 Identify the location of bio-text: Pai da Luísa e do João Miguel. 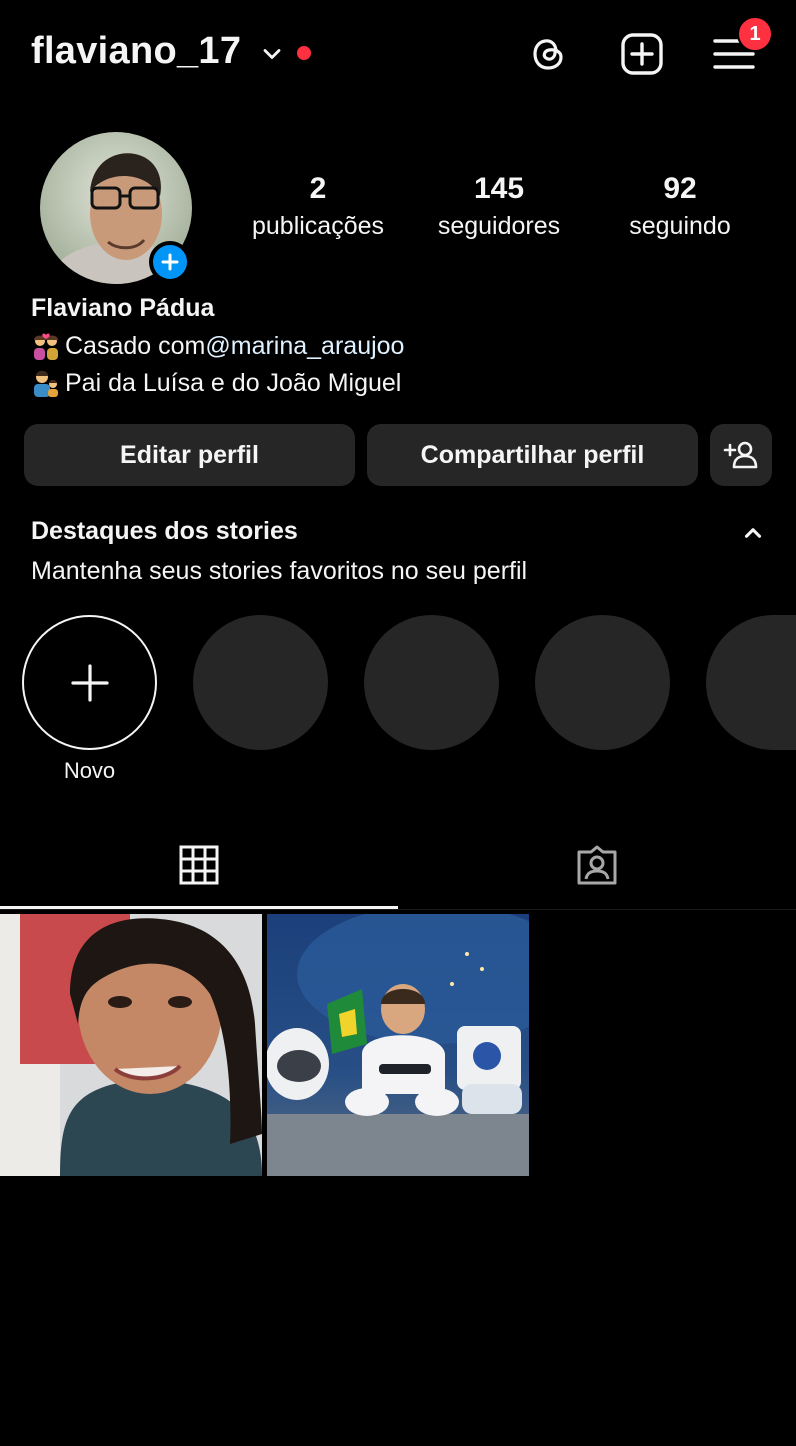
(233, 382).